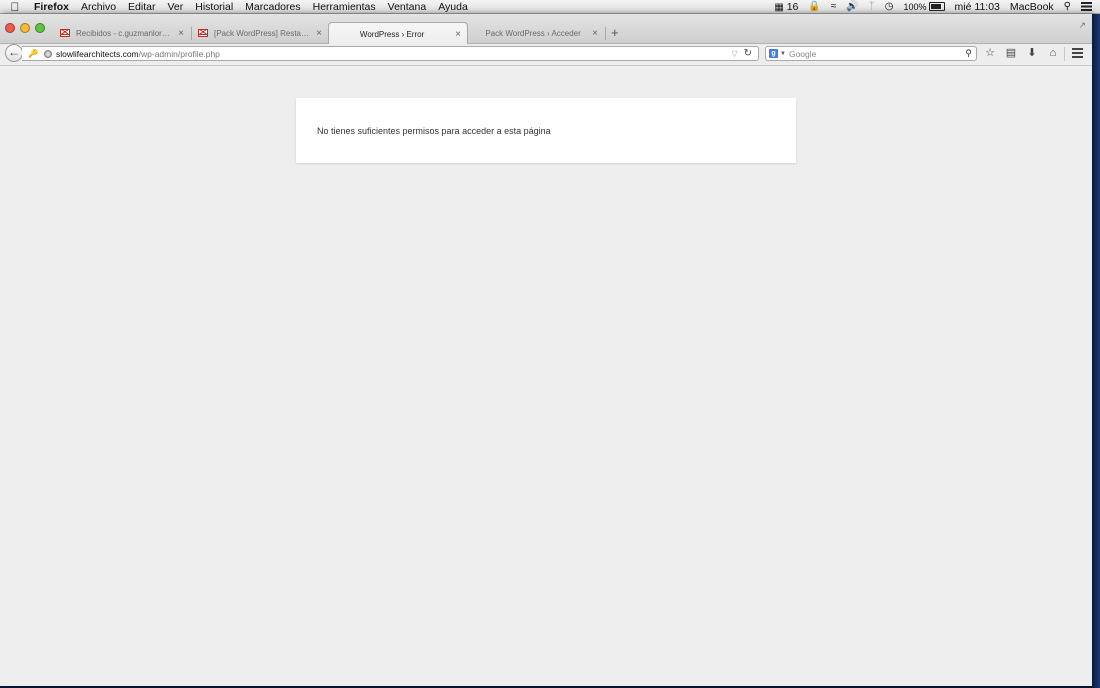 This screenshot has height=688, width=1100. Describe the element at coordinates (773, 53) in the screenshot. I see `google-engine-icon: g` at that location.